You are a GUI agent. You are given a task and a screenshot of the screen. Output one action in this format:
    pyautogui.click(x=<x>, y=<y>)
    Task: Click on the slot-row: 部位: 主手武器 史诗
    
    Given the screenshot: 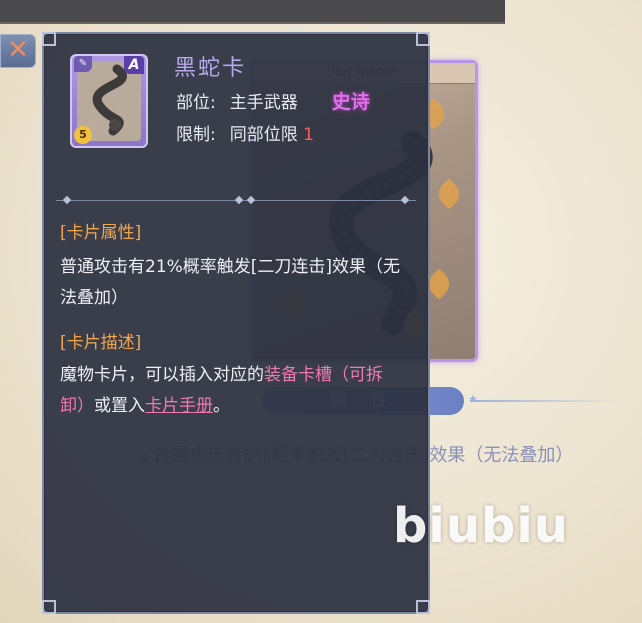 What is the action you would take?
    pyautogui.click(x=273, y=100)
    